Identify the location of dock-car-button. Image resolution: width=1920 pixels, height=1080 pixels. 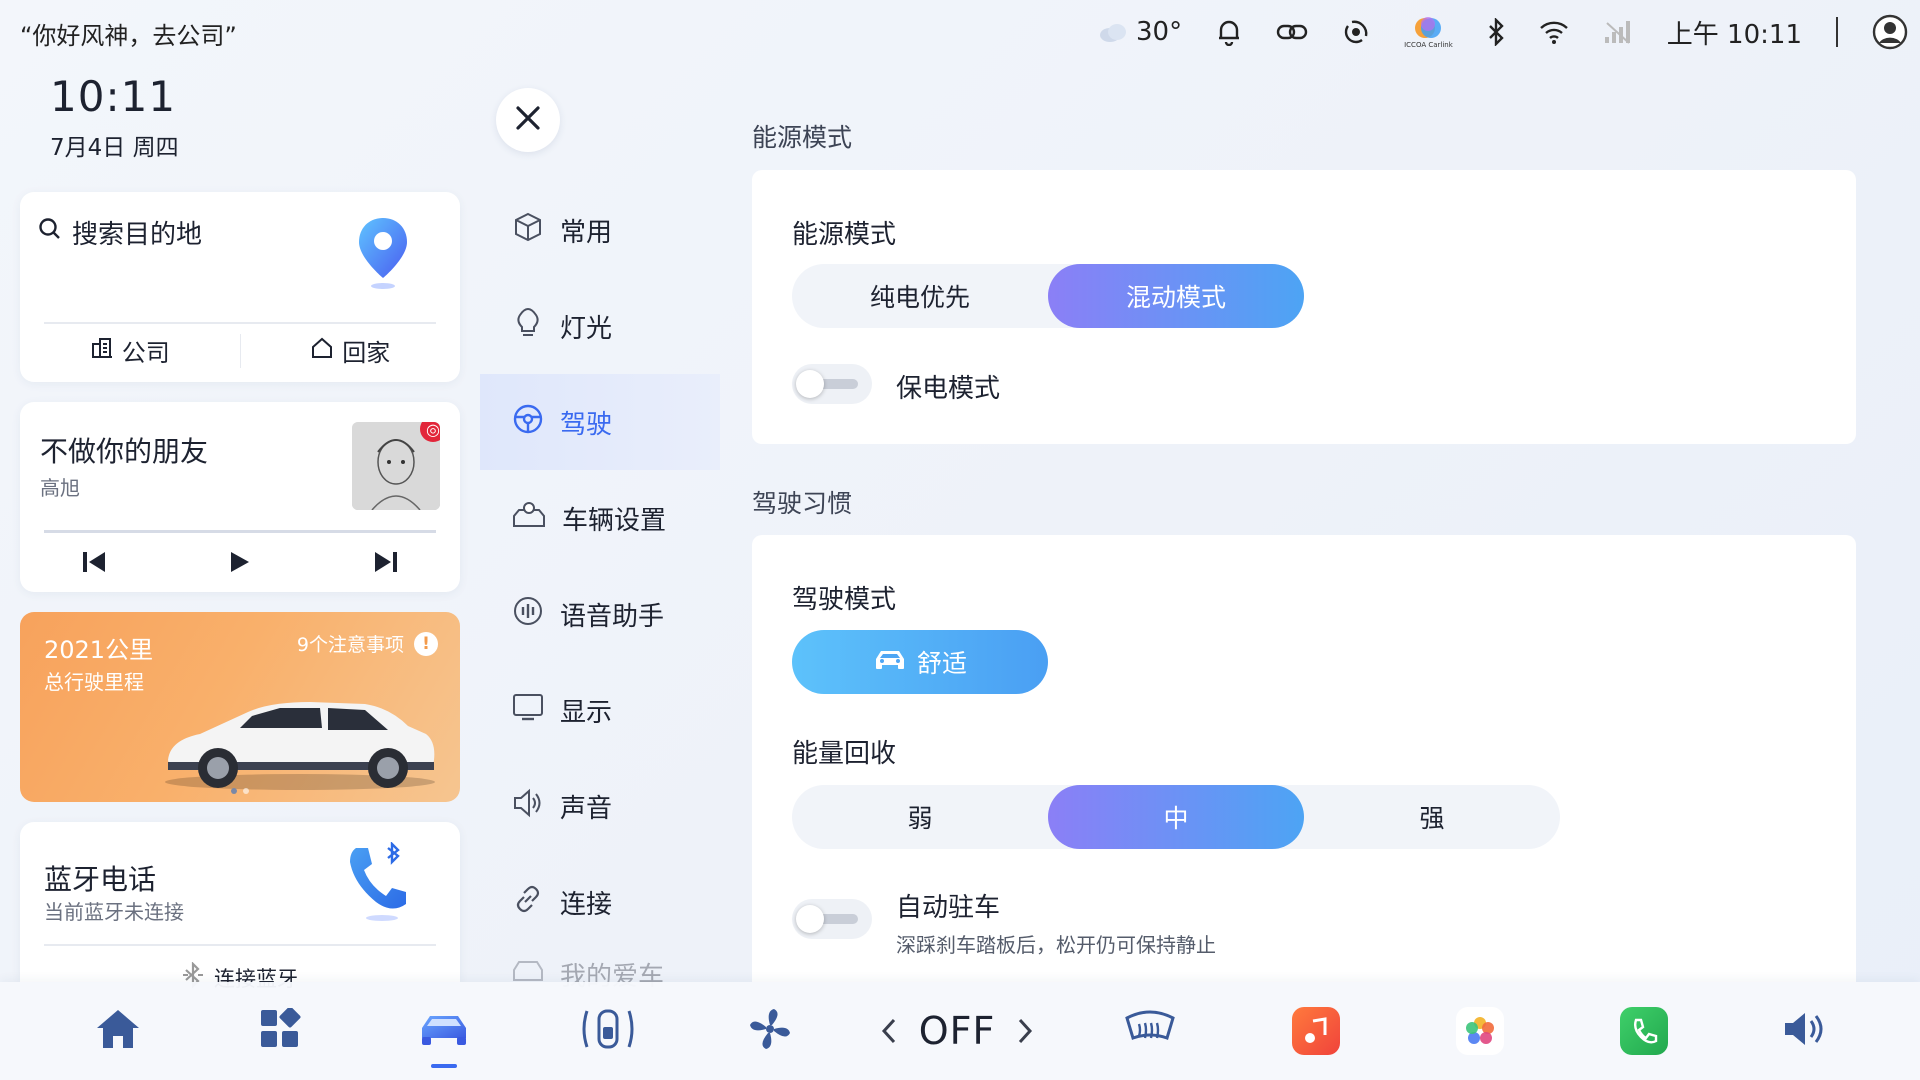
(444, 1031).